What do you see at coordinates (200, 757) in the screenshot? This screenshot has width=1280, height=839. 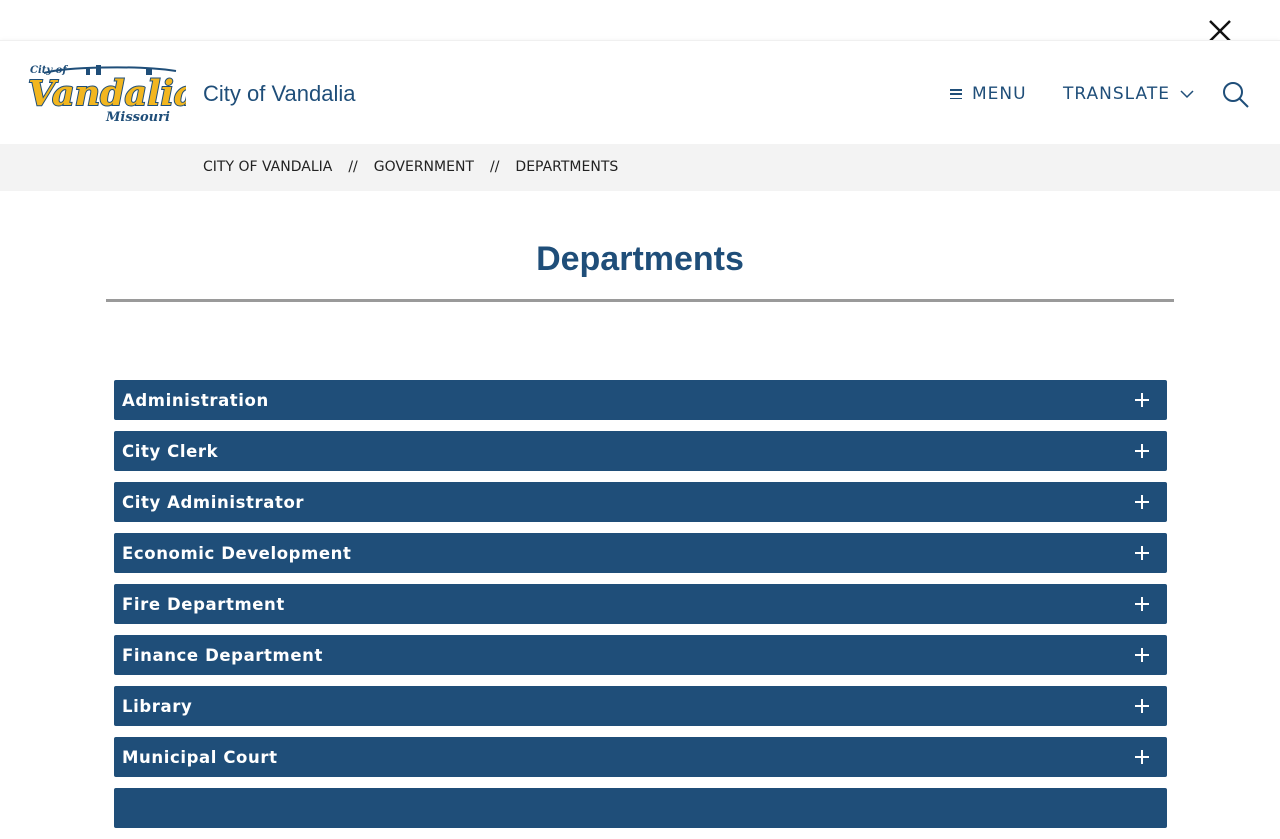 I see `accordion-item-label: Municipal Court` at bounding box center [200, 757].